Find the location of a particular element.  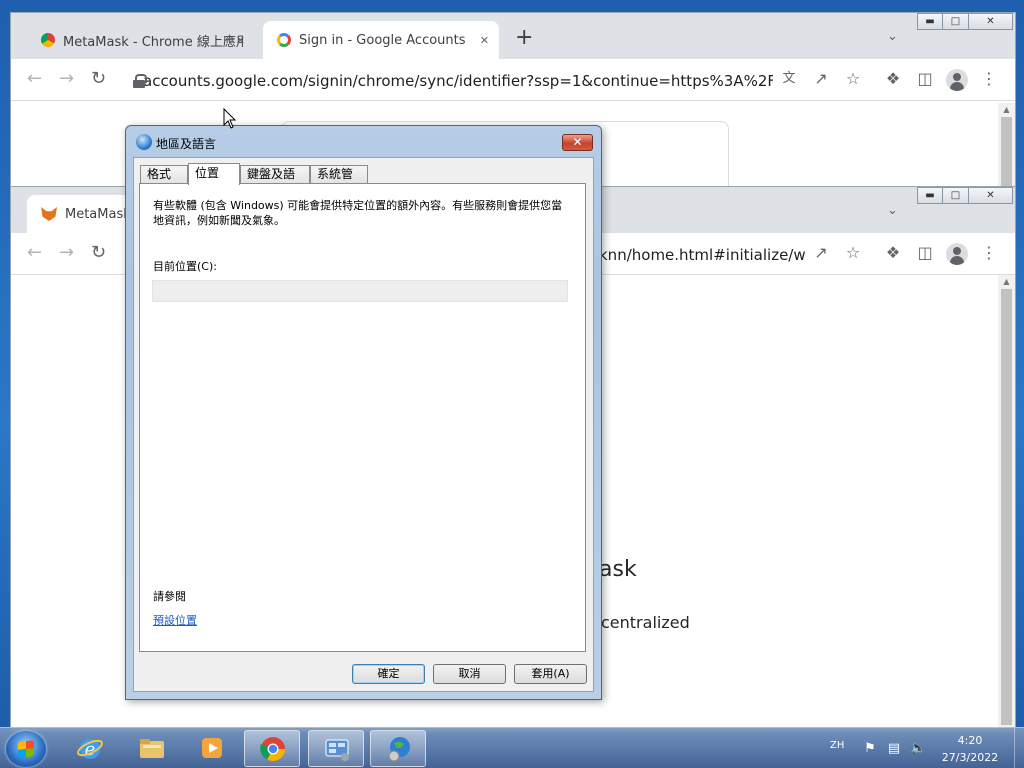

clock-date: 27/3/2022 is located at coordinates (970, 757).